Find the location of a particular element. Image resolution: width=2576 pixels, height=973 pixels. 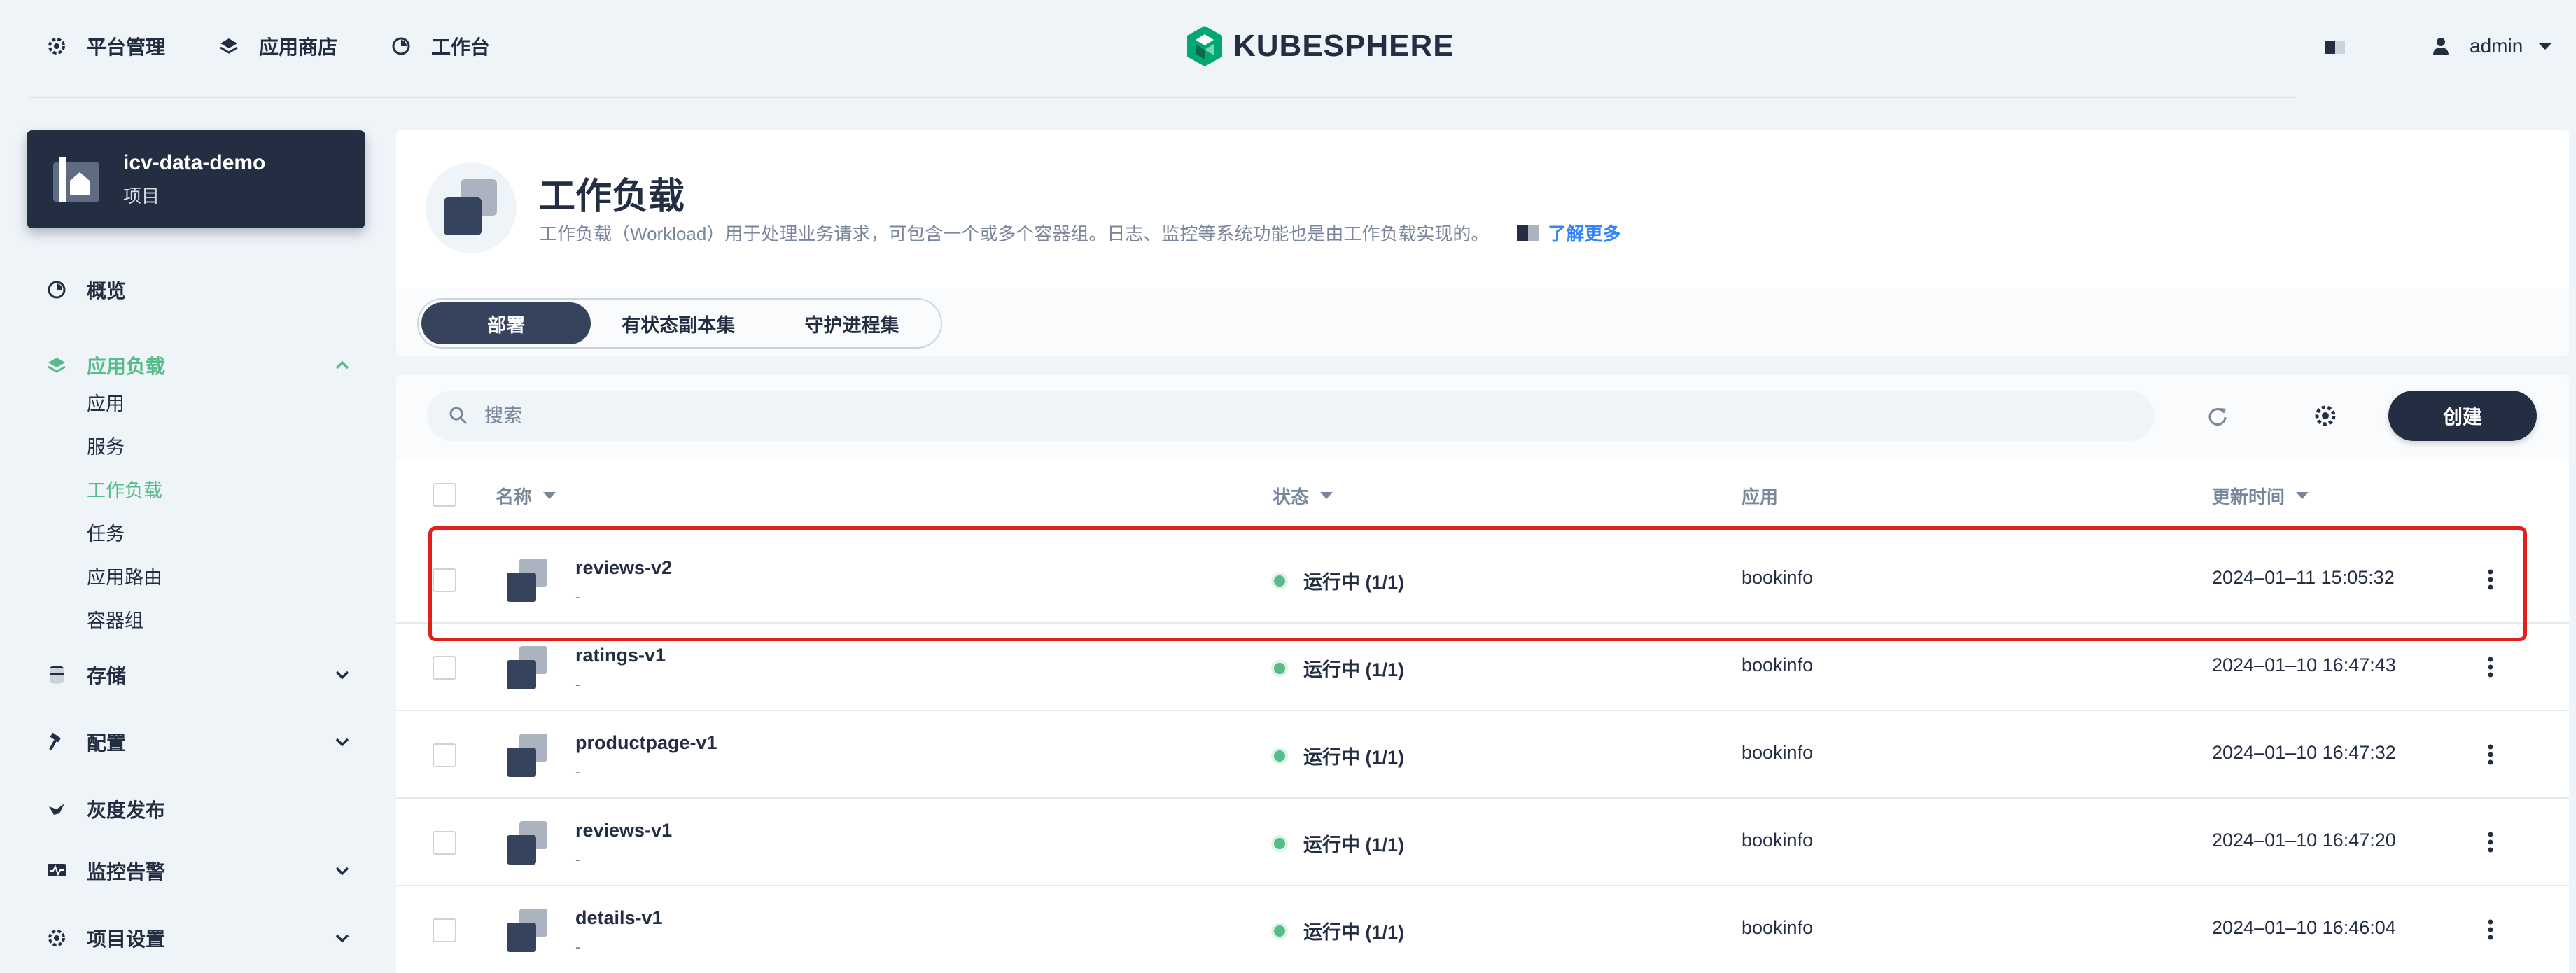

tab-deployments: 部署 is located at coordinates (506, 323).